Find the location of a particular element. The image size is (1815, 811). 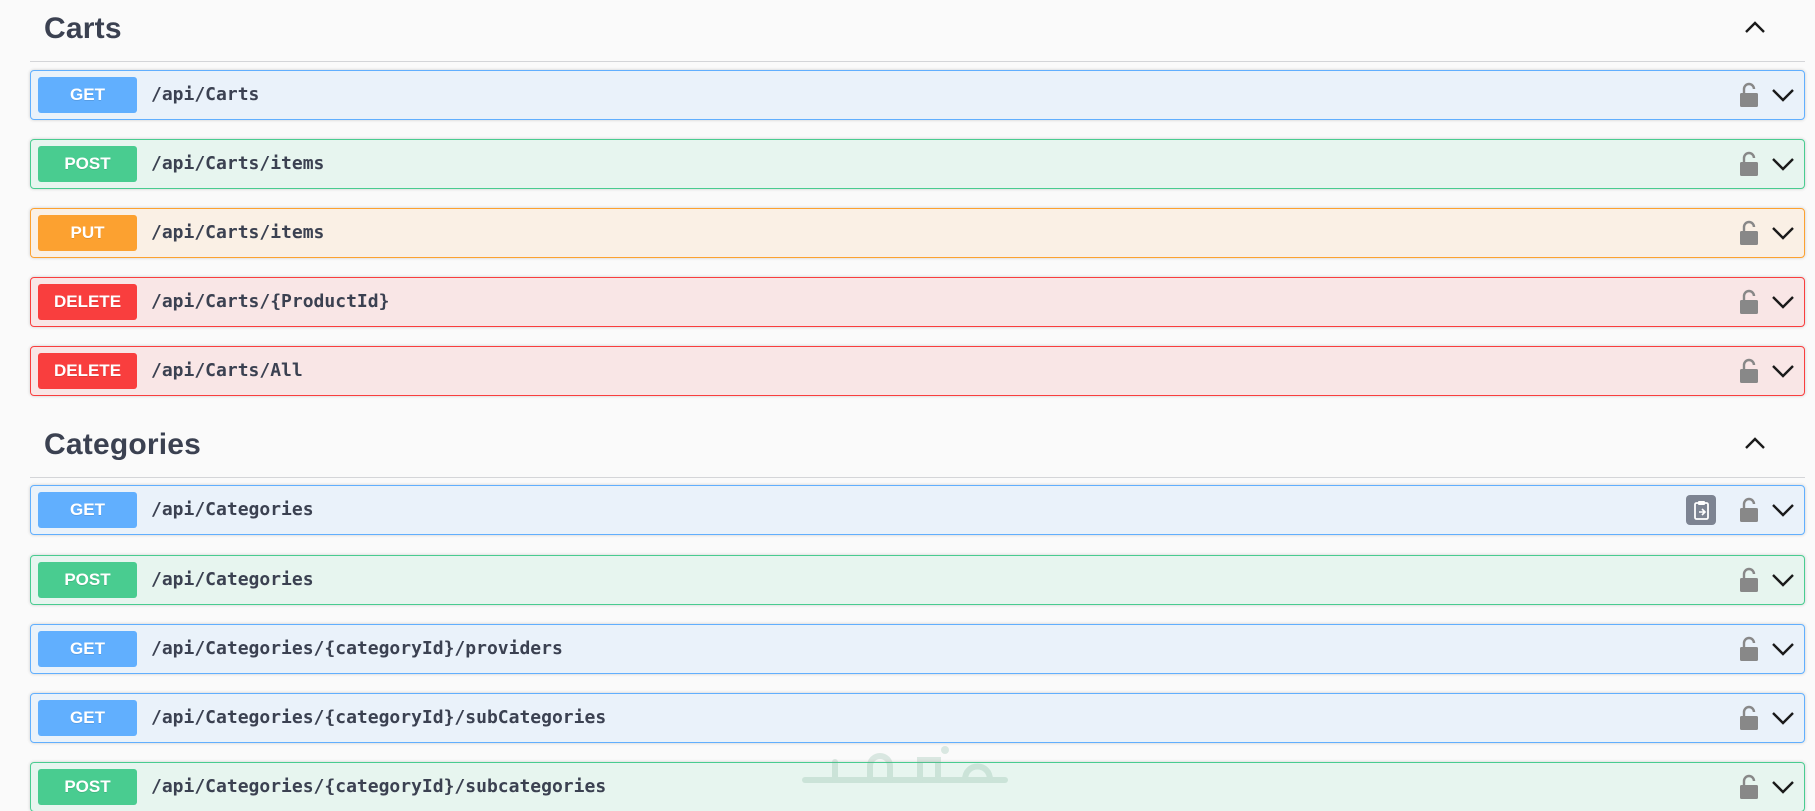

operation-post-categories: POST /api/Categories is located at coordinates (917, 580).